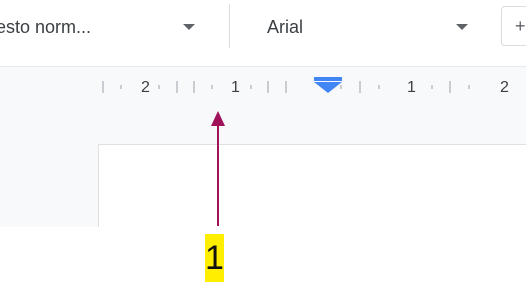 This screenshot has width=526, height=291. Describe the element at coordinates (214, 258) in the screenshot. I see `annotation-badge: 1` at that location.